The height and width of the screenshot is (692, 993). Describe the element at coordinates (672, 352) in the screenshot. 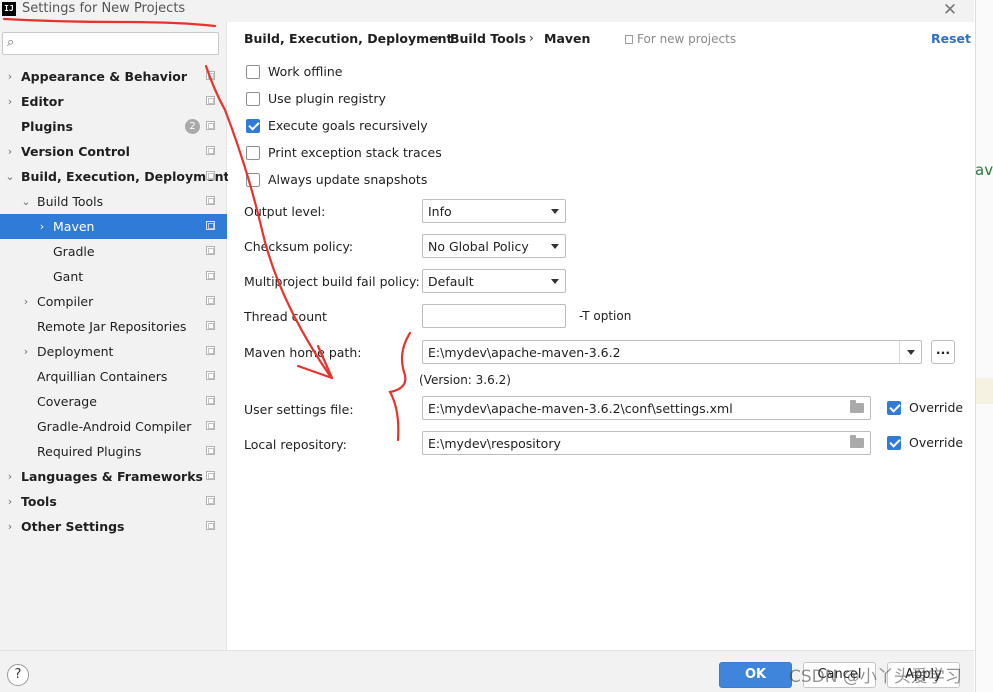

I see `maven-home-combo: E:\mydev\apache-maven-3.6.2` at that location.